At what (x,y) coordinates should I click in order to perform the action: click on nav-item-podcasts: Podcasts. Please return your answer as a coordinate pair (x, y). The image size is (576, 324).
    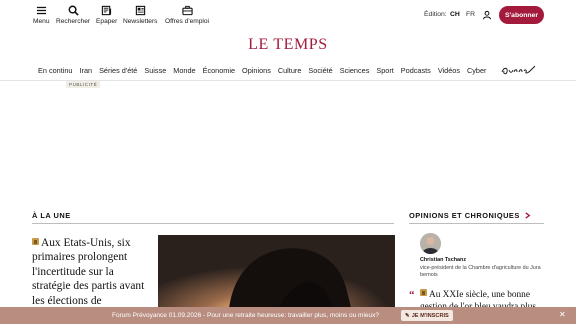
    Looking at the image, I should click on (416, 70).